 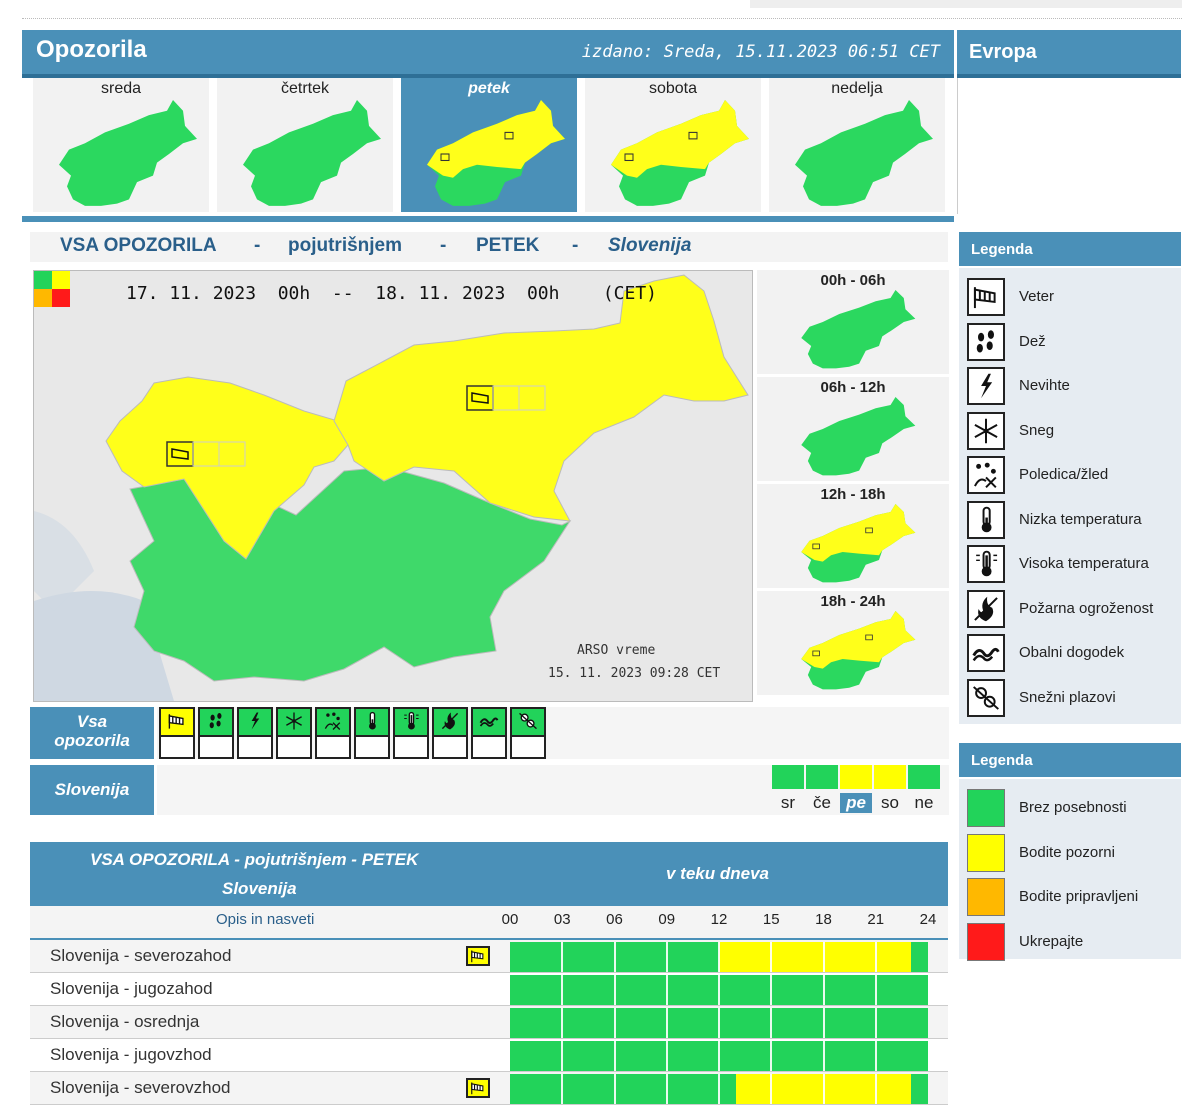 I want to click on legend-level-item: Bodite pripravljeni, so click(x=1070, y=898).